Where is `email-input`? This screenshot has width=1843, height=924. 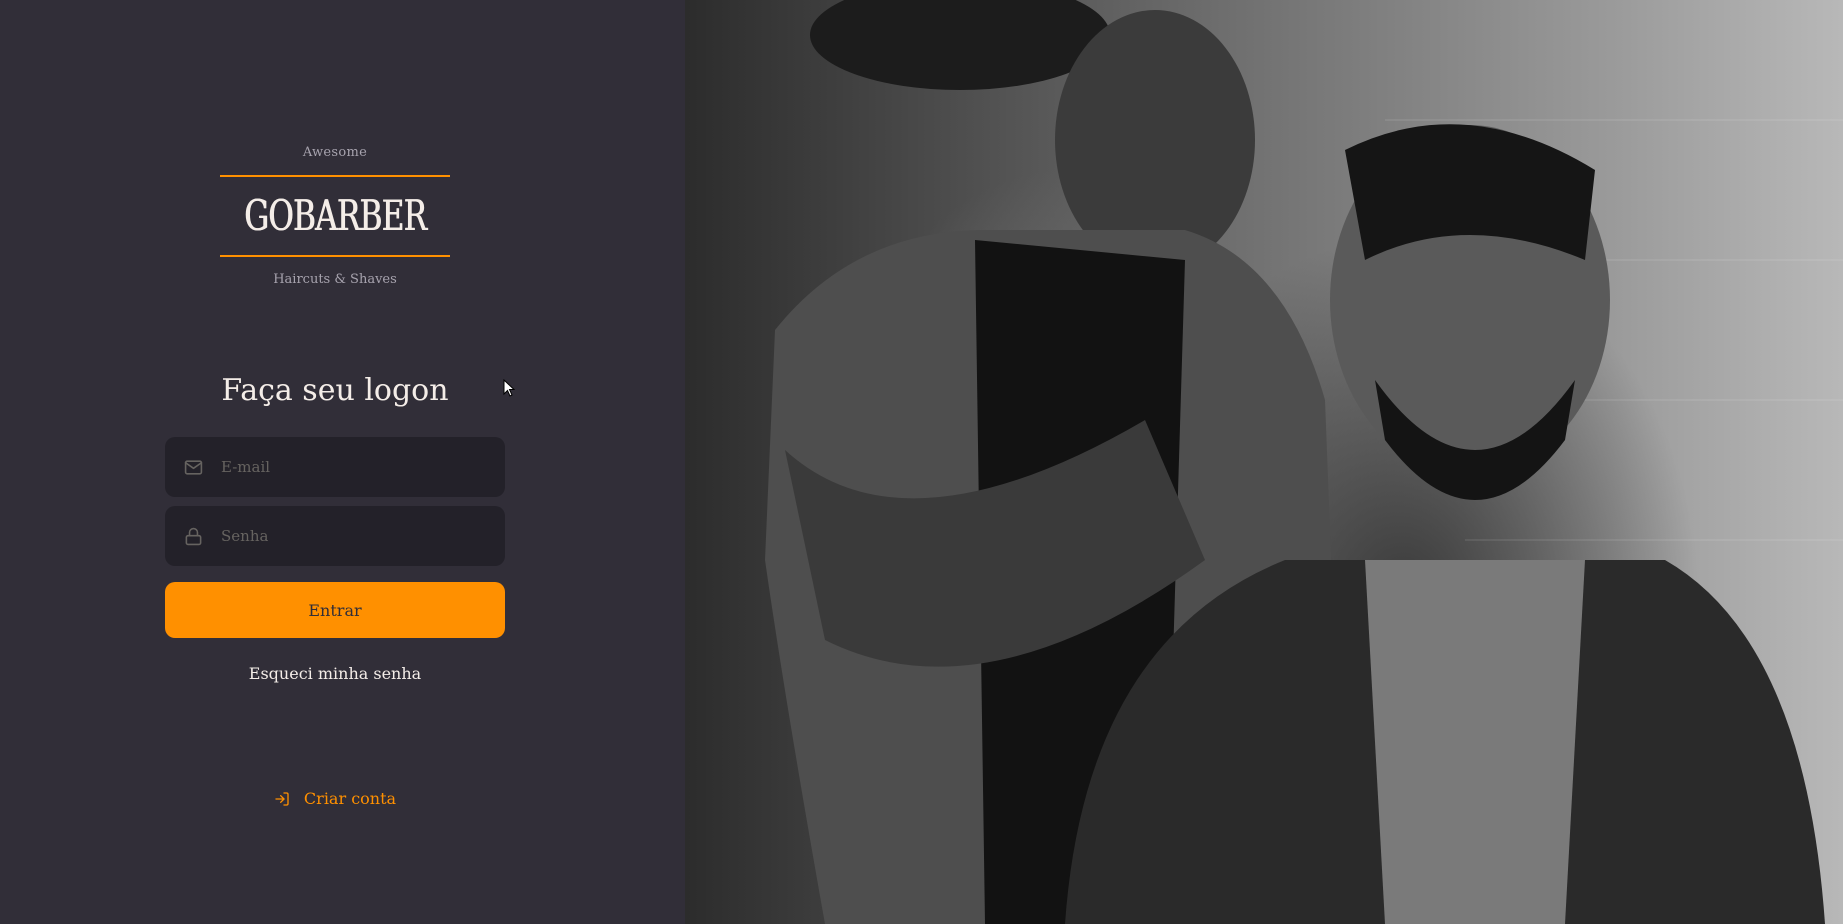
email-input is located at coordinates (356, 467).